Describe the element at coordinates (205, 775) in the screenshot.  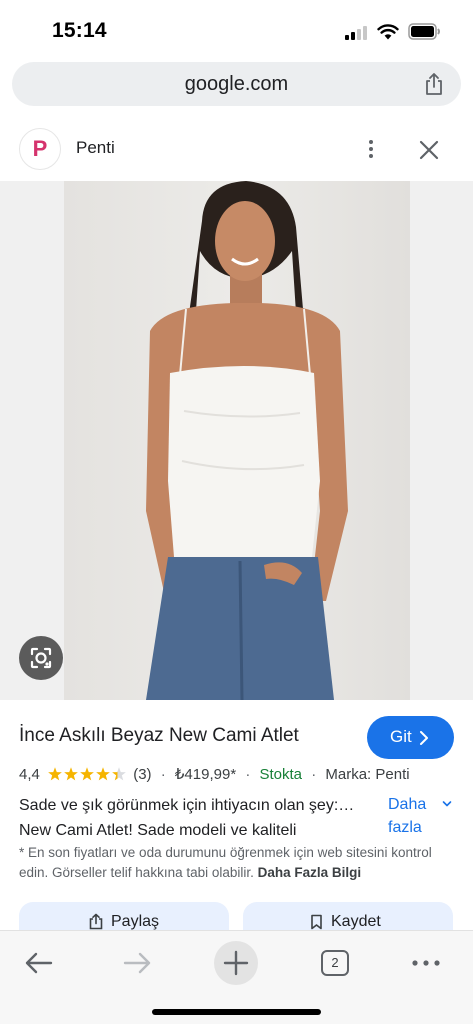
I see `price: ₺419,99*` at that location.